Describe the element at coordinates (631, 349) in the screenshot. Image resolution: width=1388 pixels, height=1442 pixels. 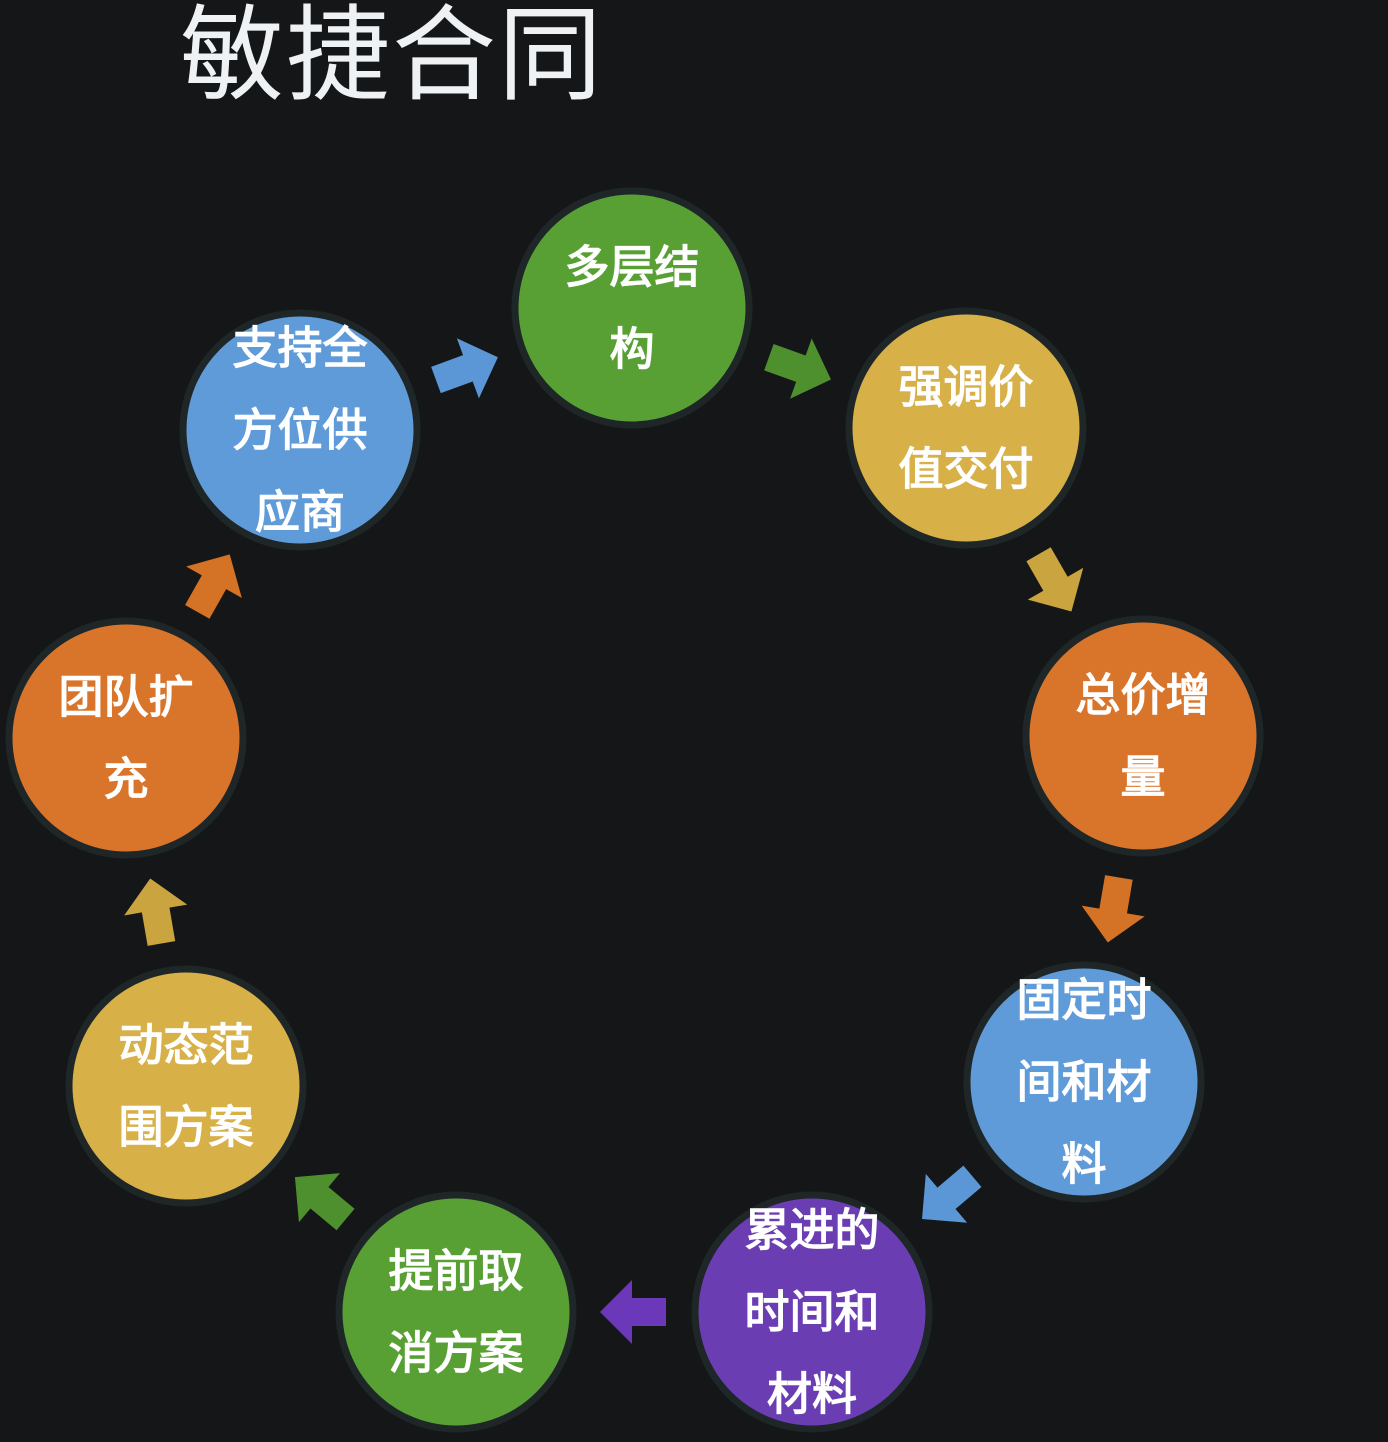
I see `node-label-line: 构` at that location.